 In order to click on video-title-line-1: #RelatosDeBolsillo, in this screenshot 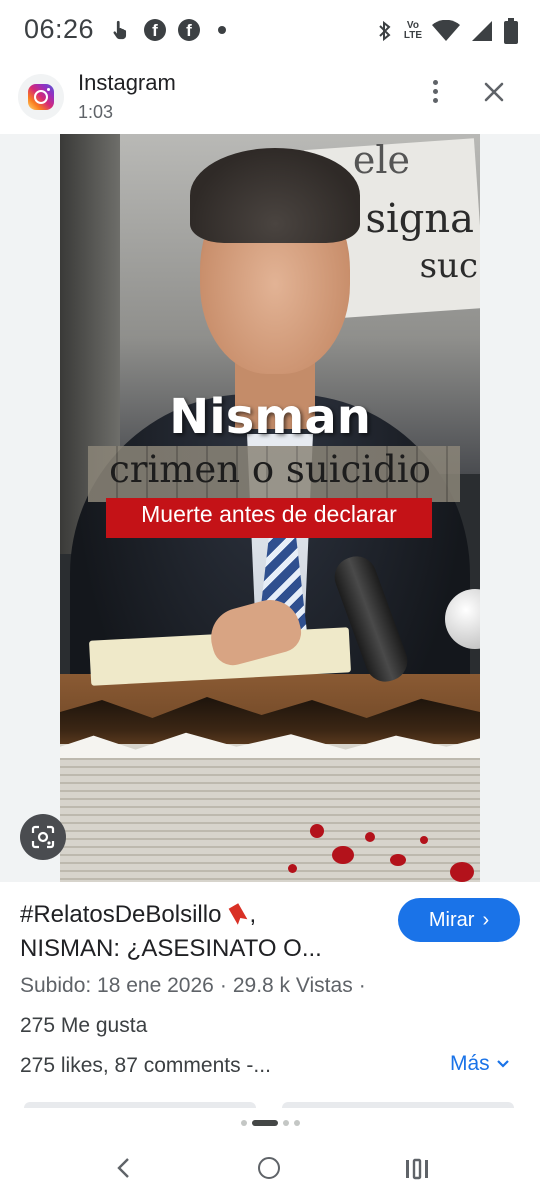, I will do `click(200, 915)`.